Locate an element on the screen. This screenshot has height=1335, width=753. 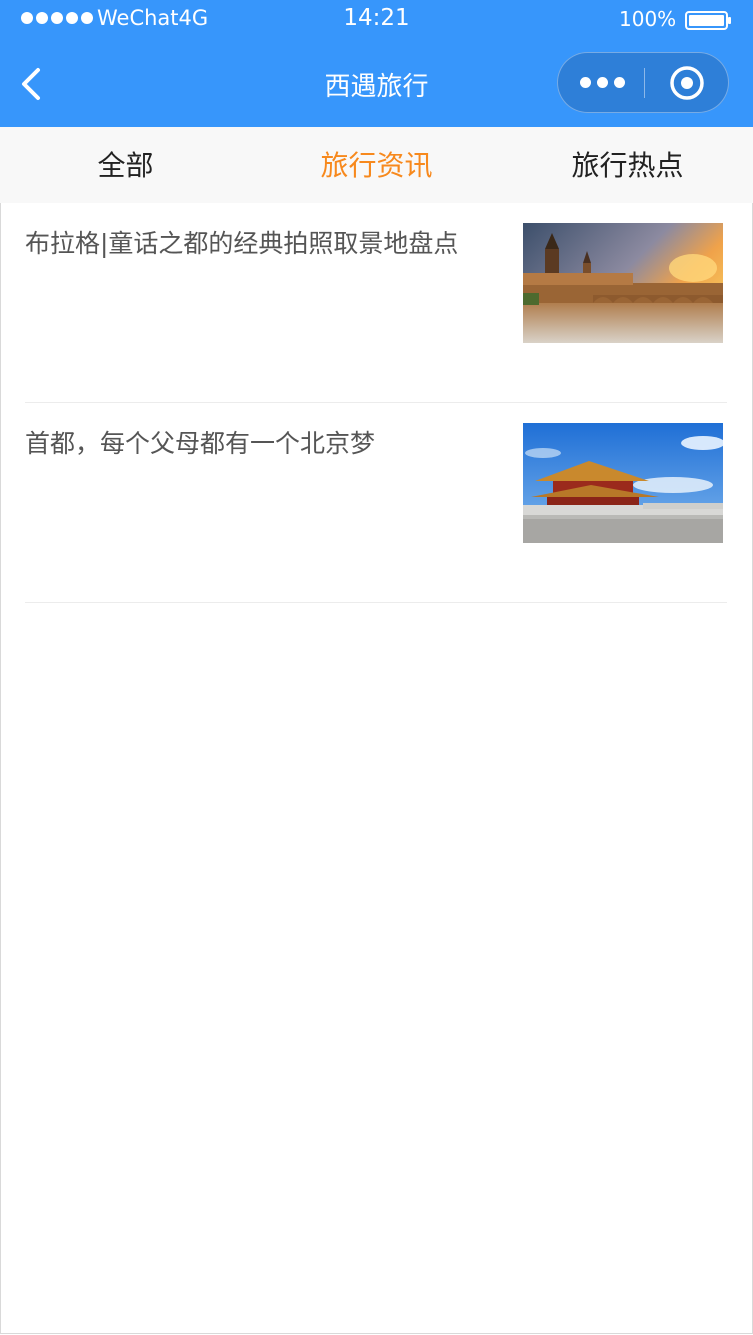
status-bar: WeChat4G 14:21 100% is located at coordinates (376, 20).